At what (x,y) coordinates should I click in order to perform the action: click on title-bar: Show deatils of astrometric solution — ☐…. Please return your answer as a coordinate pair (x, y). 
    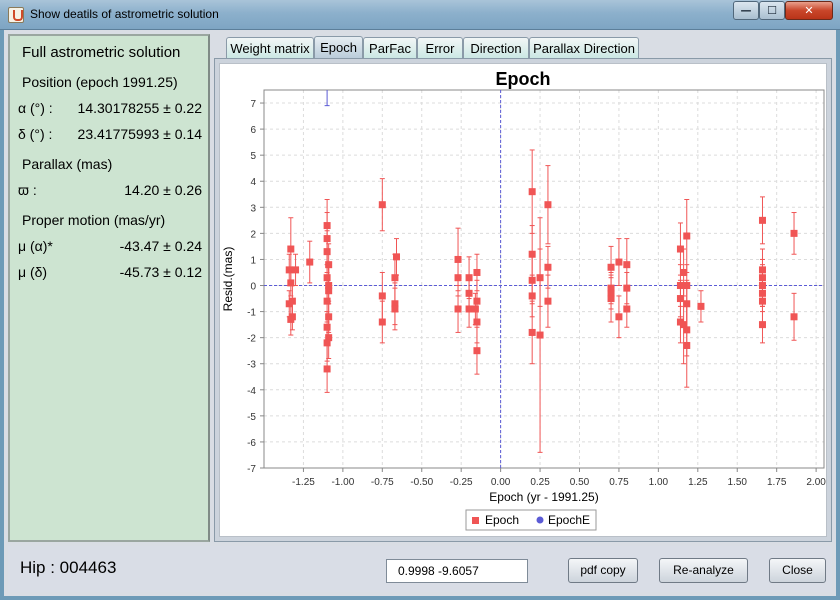
    Looking at the image, I should click on (420, 15).